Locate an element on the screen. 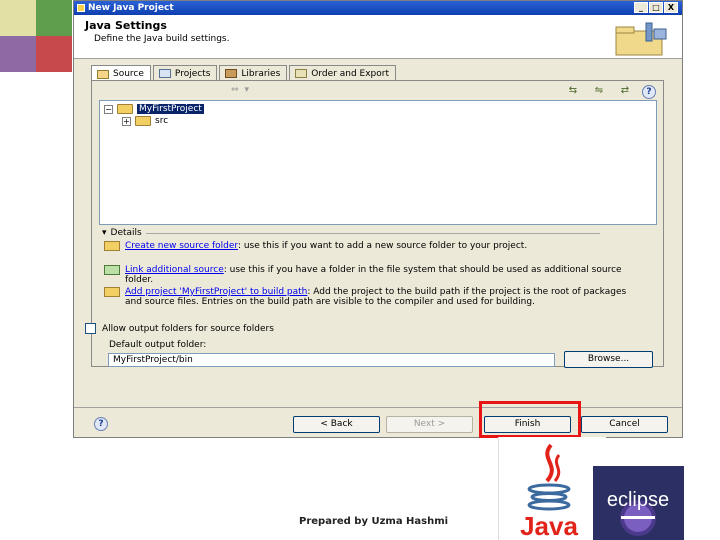  close-button: X is located at coordinates (671, 7).